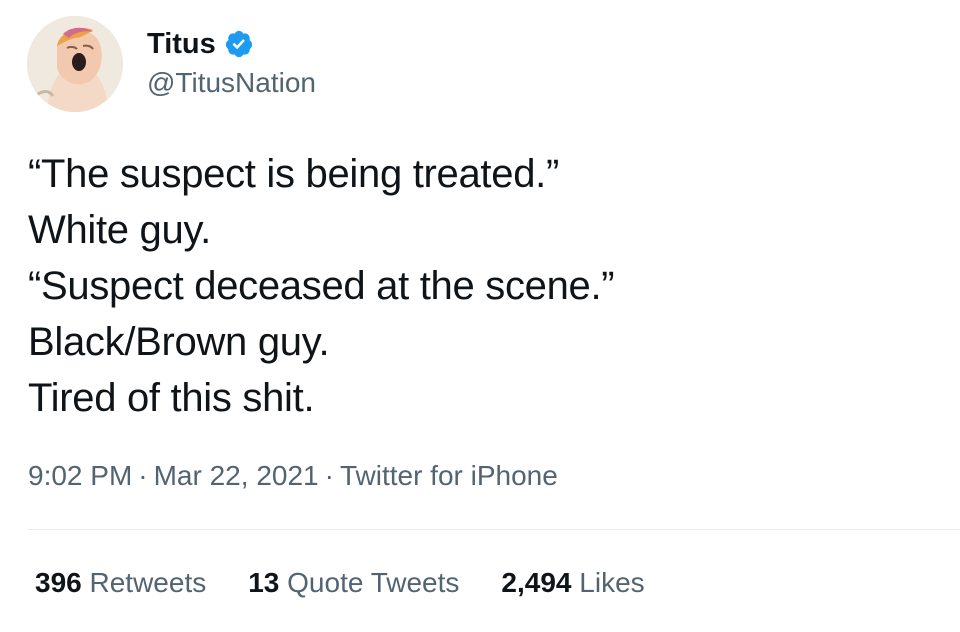 The width and height of the screenshot is (960, 632). Describe the element at coordinates (239, 44) in the screenshot. I see `verified-badge-icon` at that location.